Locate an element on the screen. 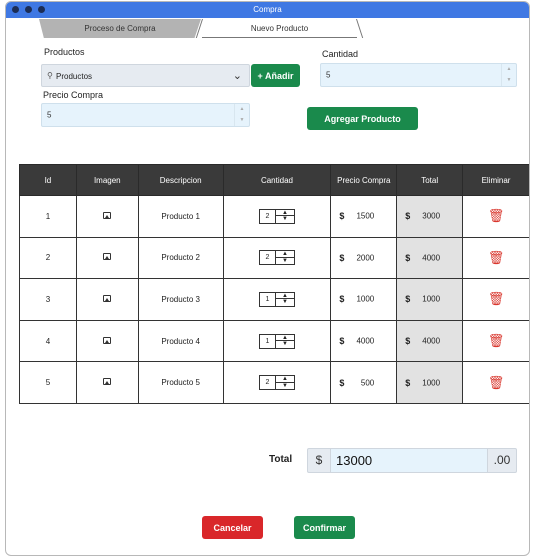 The height and width of the screenshot is (560, 539). cell-precio: $1500 is located at coordinates (364, 216).